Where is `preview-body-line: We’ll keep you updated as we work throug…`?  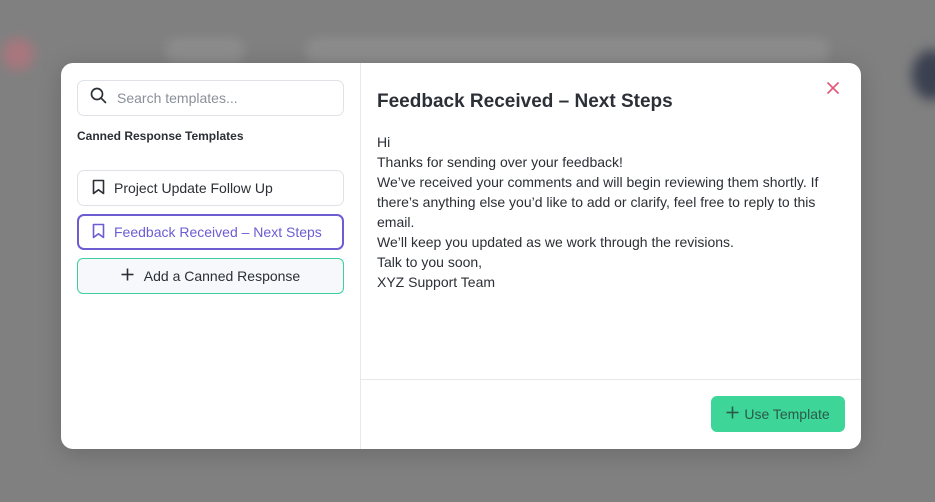
preview-body-line: We’ll keep you updated as we work throug… is located at coordinates (555, 242).